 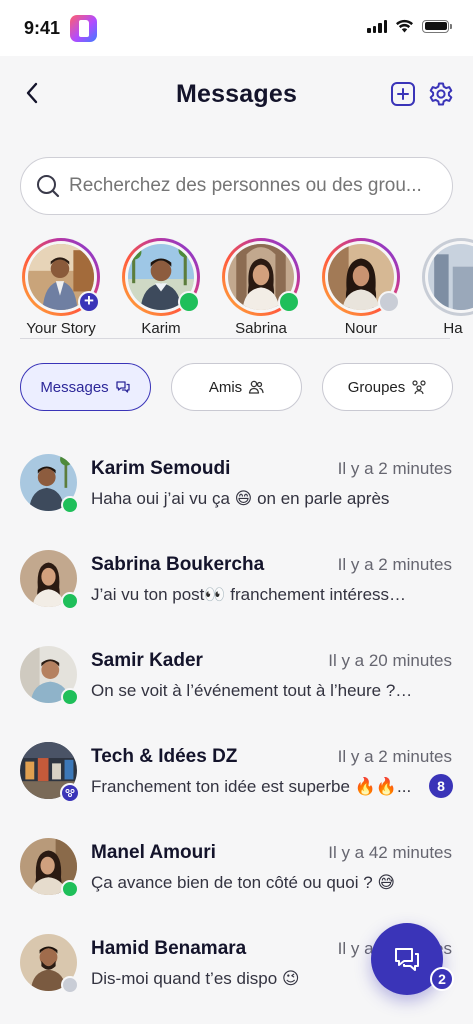 I want to click on conversation-name: Sabrina Boukercha, so click(x=178, y=564).